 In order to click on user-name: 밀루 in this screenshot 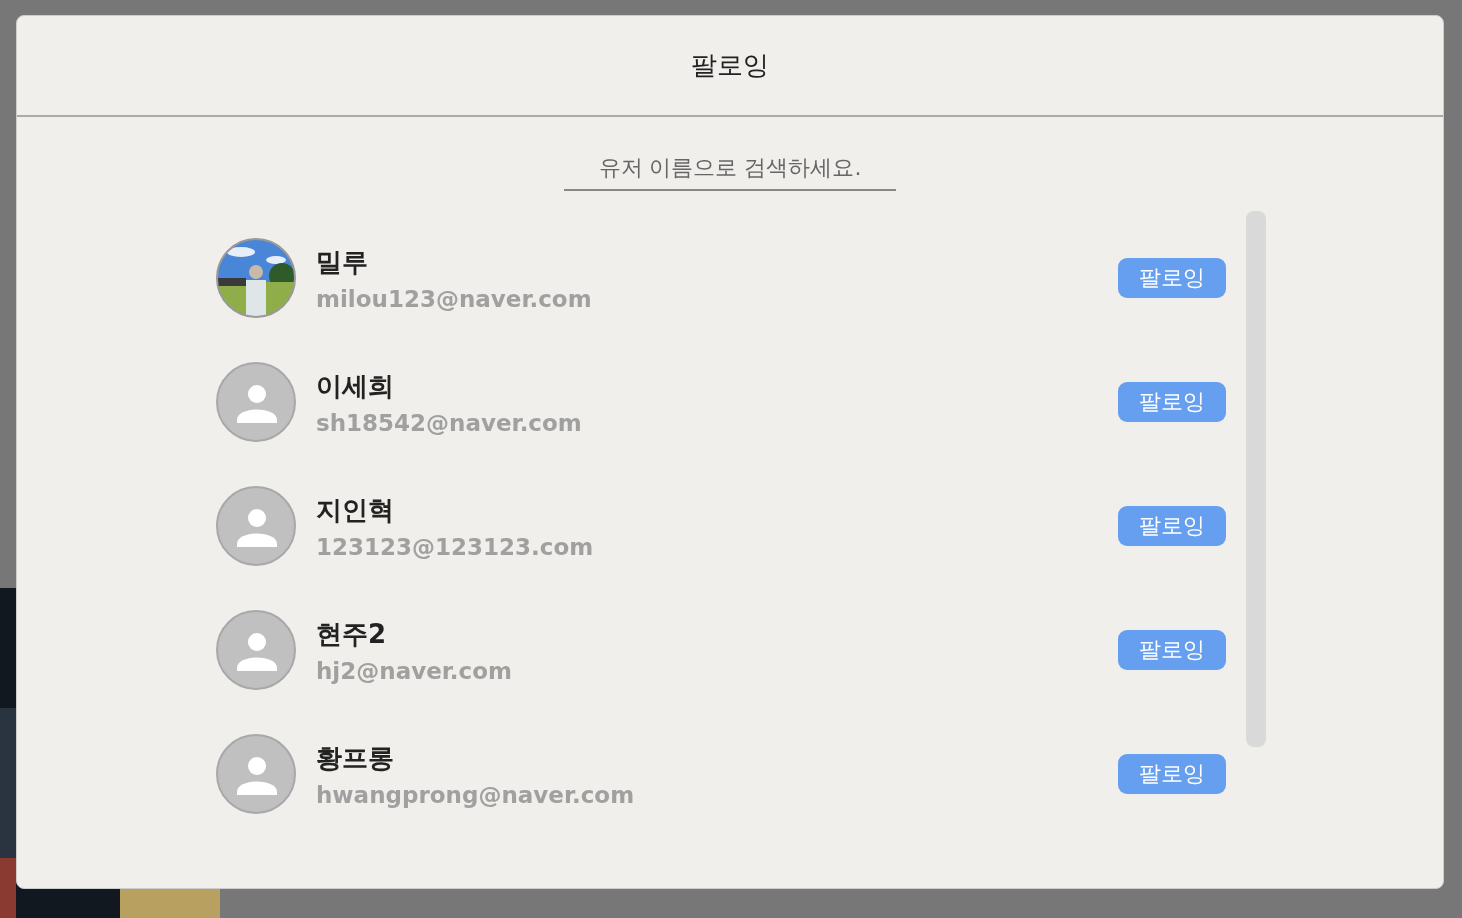, I will do `click(342, 262)`.